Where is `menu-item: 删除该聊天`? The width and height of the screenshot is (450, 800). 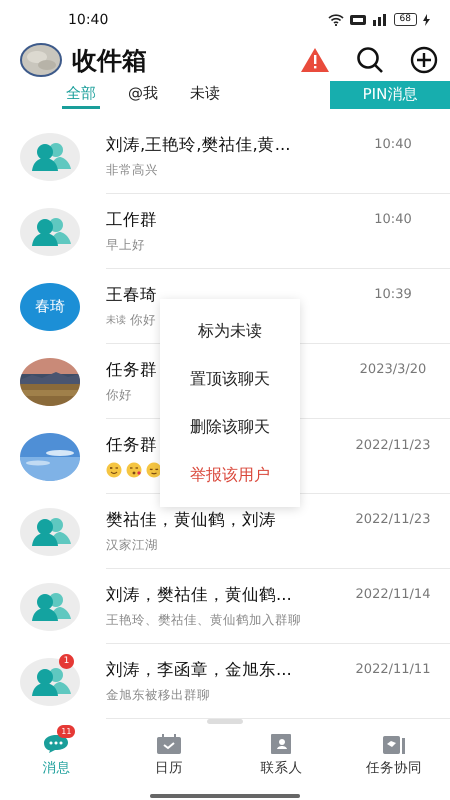
menu-item: 删除该聊天 is located at coordinates (230, 427).